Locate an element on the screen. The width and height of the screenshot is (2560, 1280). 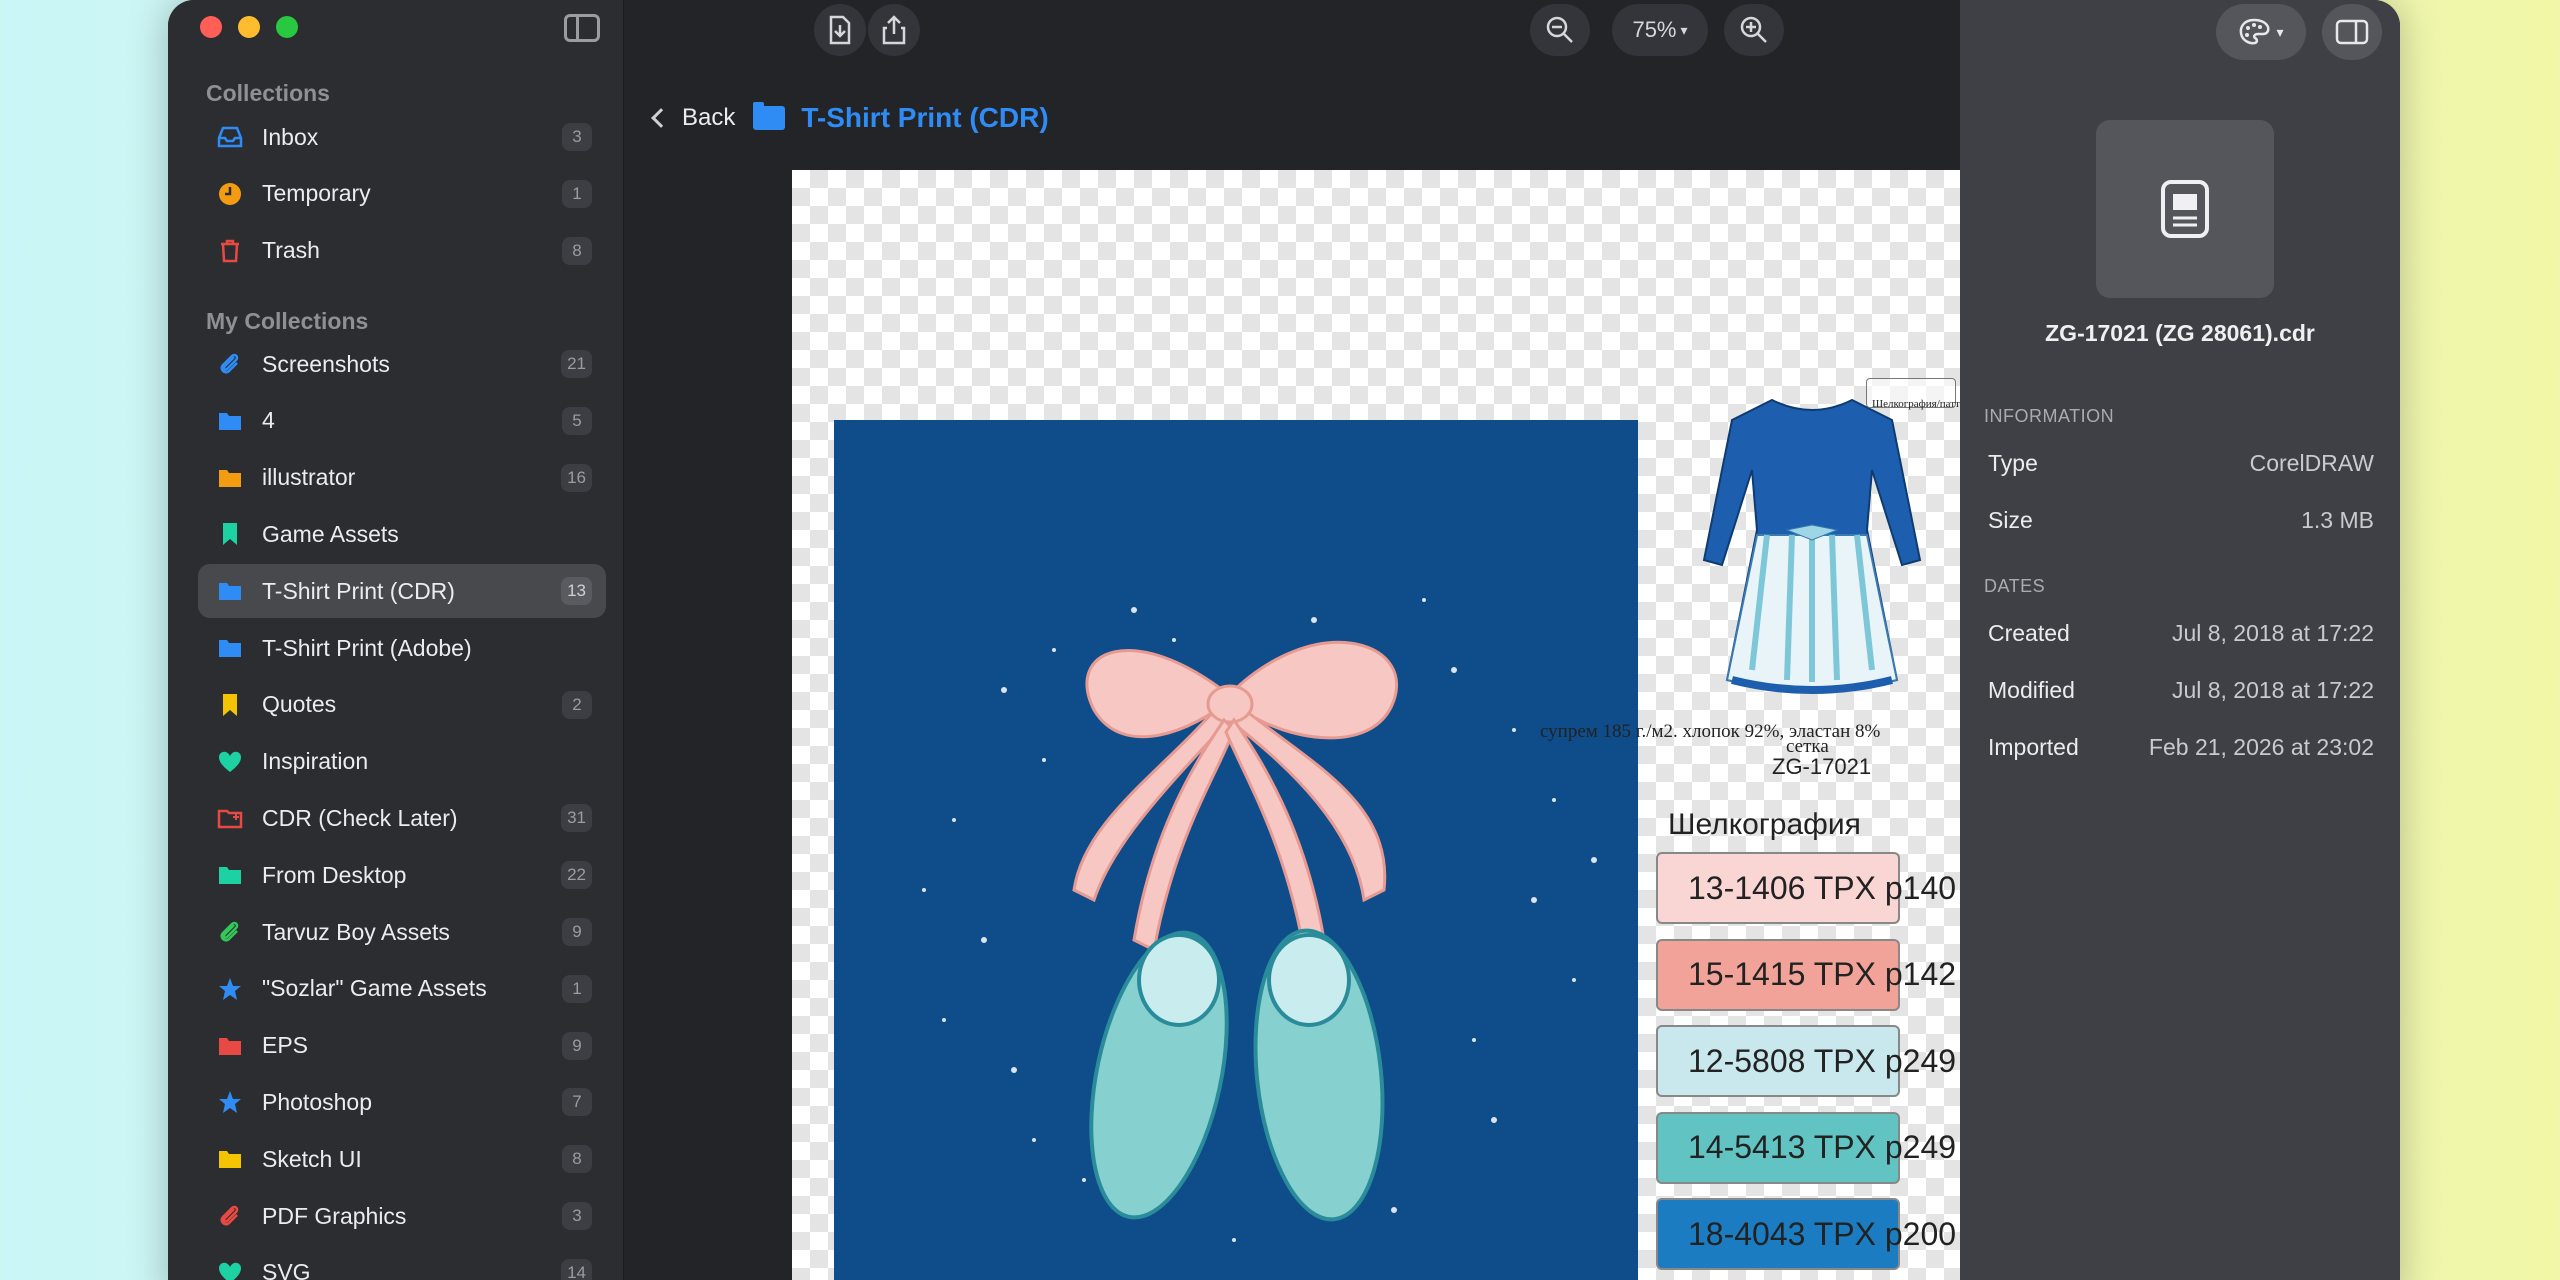
file-thumbnail is located at coordinates (2185, 209).